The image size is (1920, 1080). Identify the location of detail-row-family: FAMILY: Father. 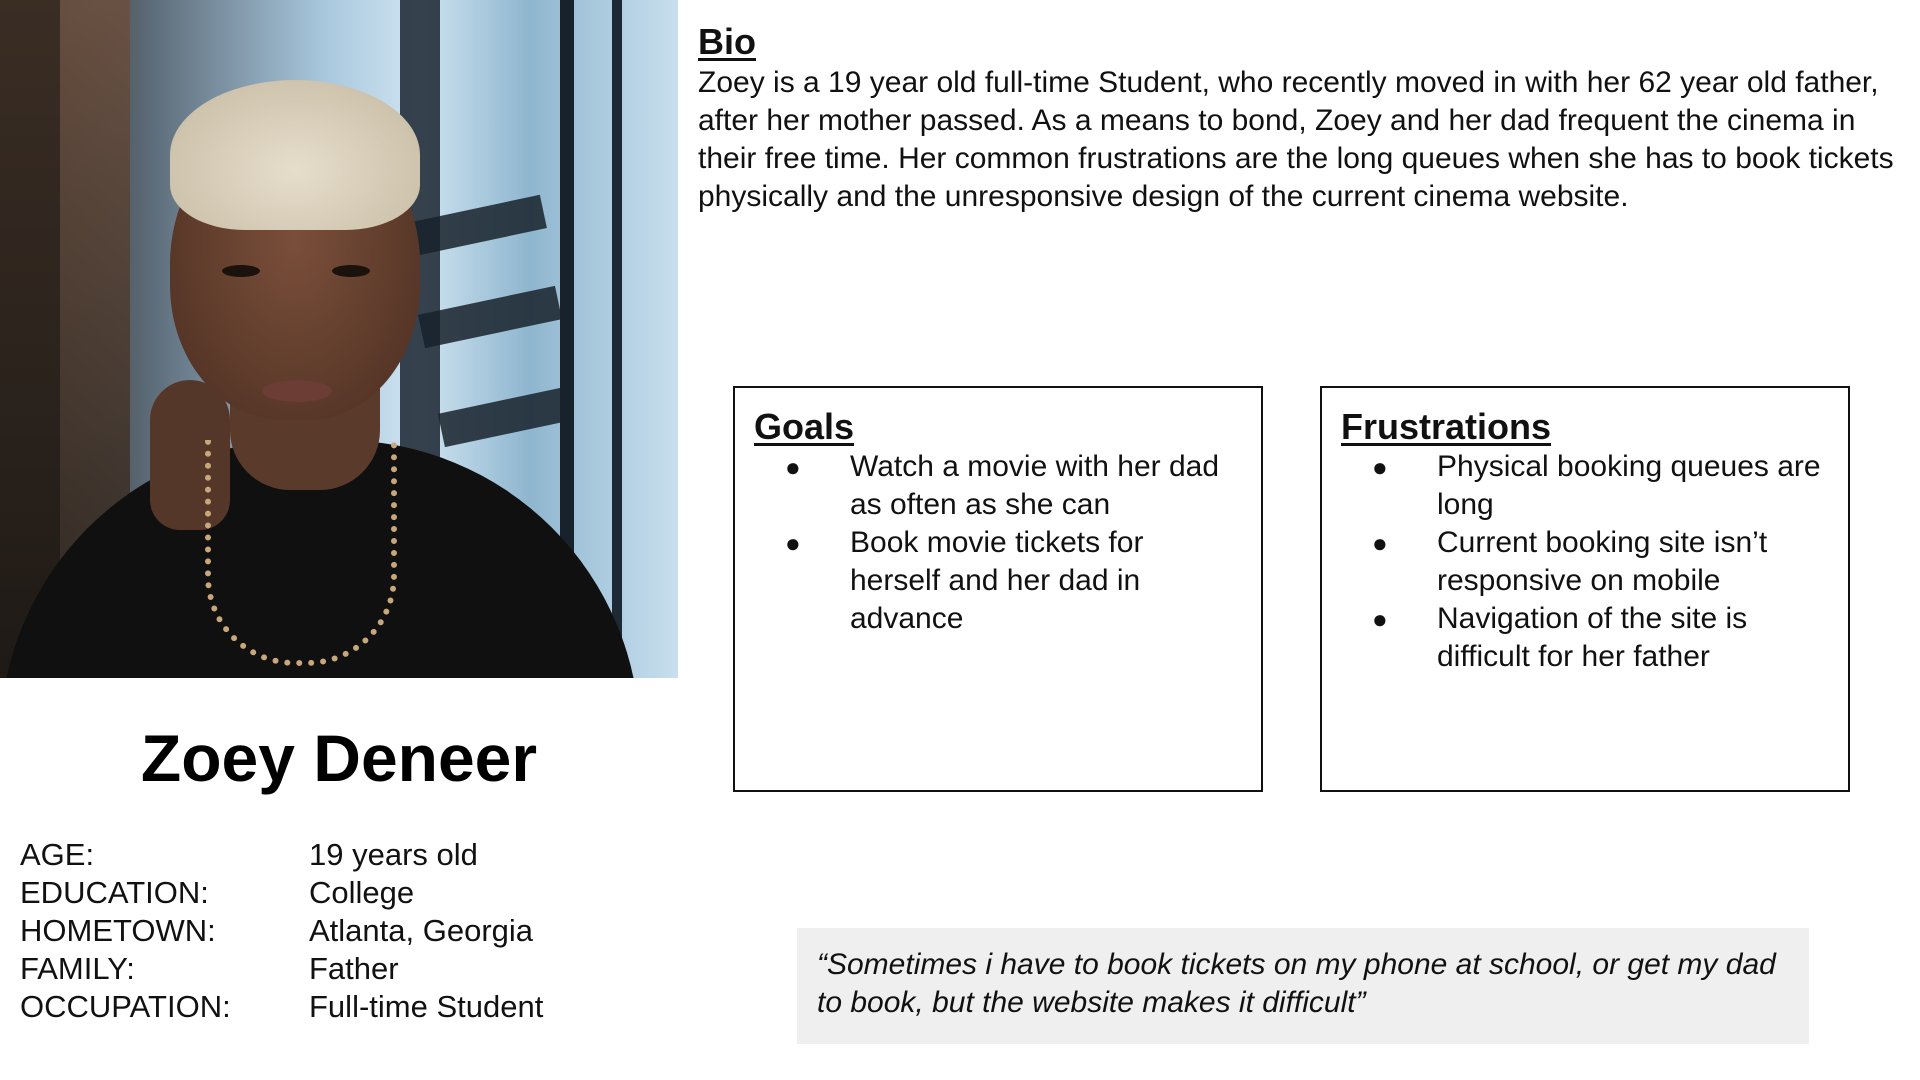
(281, 969).